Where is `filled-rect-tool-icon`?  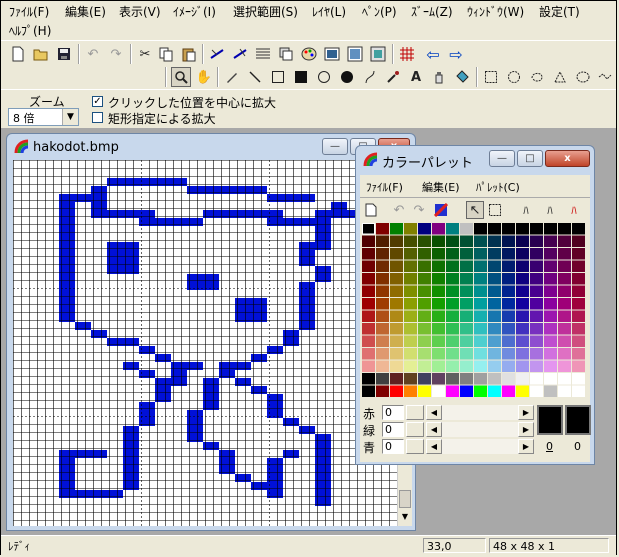 filled-rect-tool-icon is located at coordinates (301, 77).